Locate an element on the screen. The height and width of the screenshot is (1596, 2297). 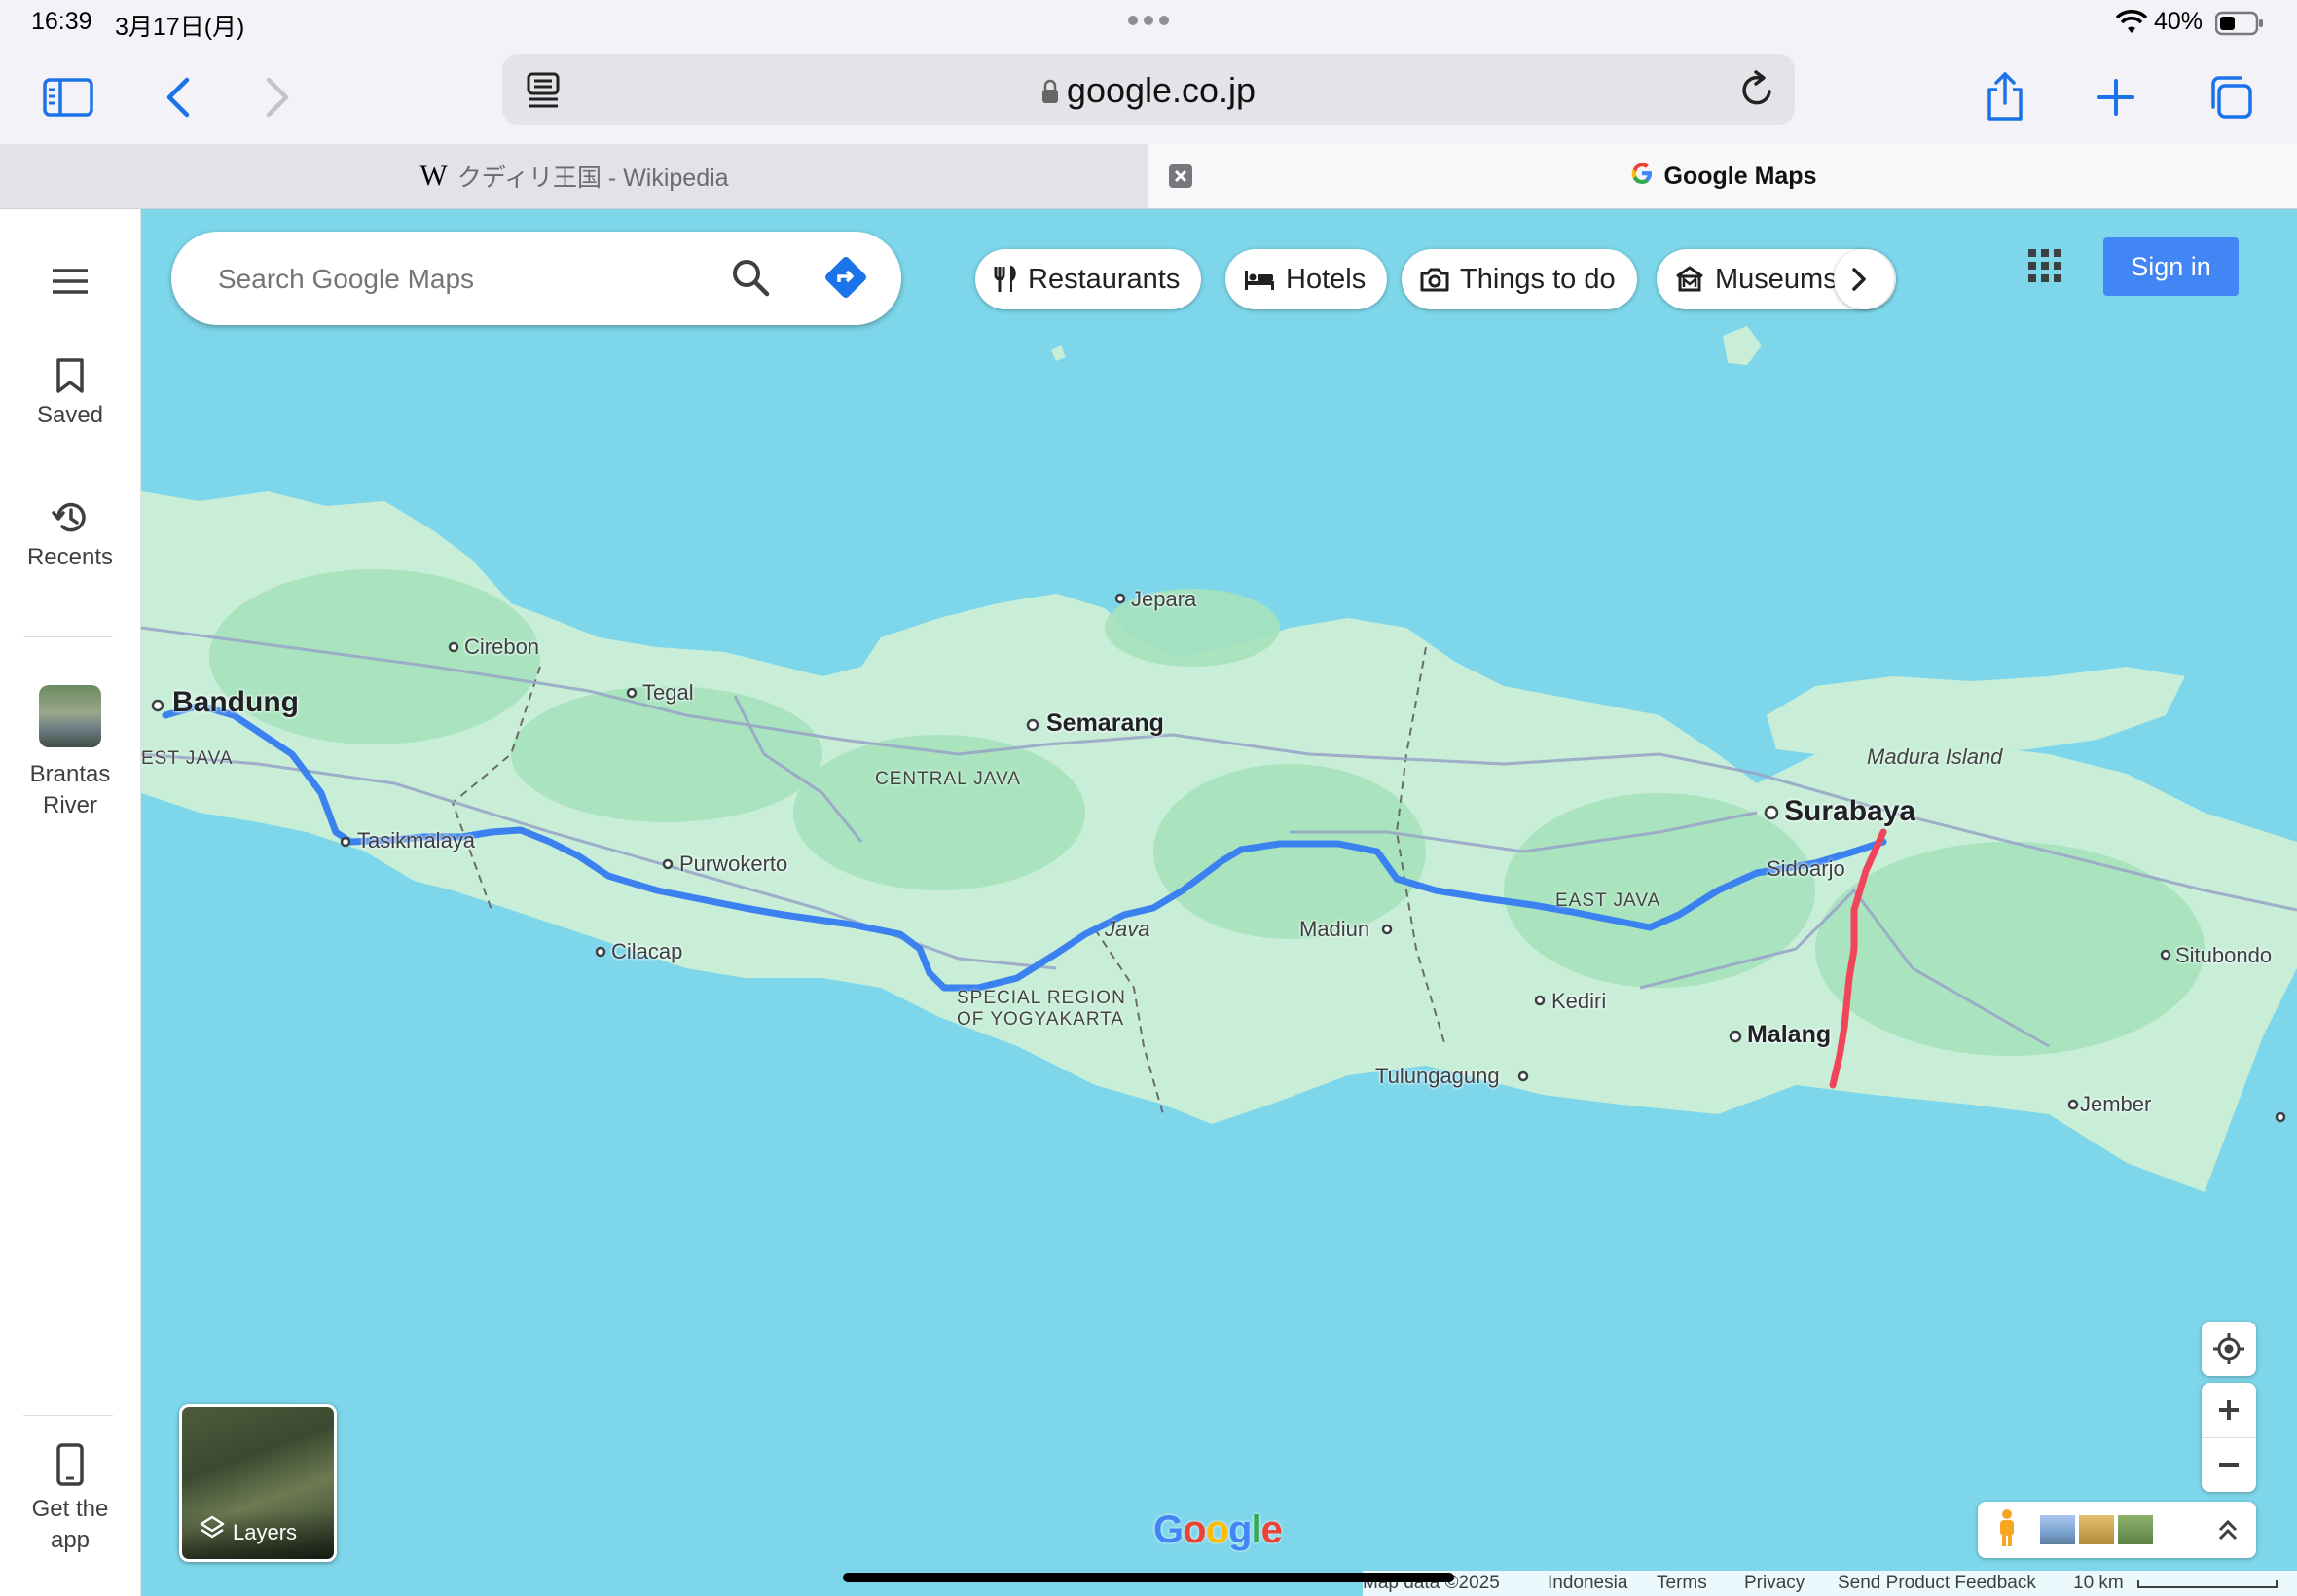
directions-icon is located at coordinates (845, 280).